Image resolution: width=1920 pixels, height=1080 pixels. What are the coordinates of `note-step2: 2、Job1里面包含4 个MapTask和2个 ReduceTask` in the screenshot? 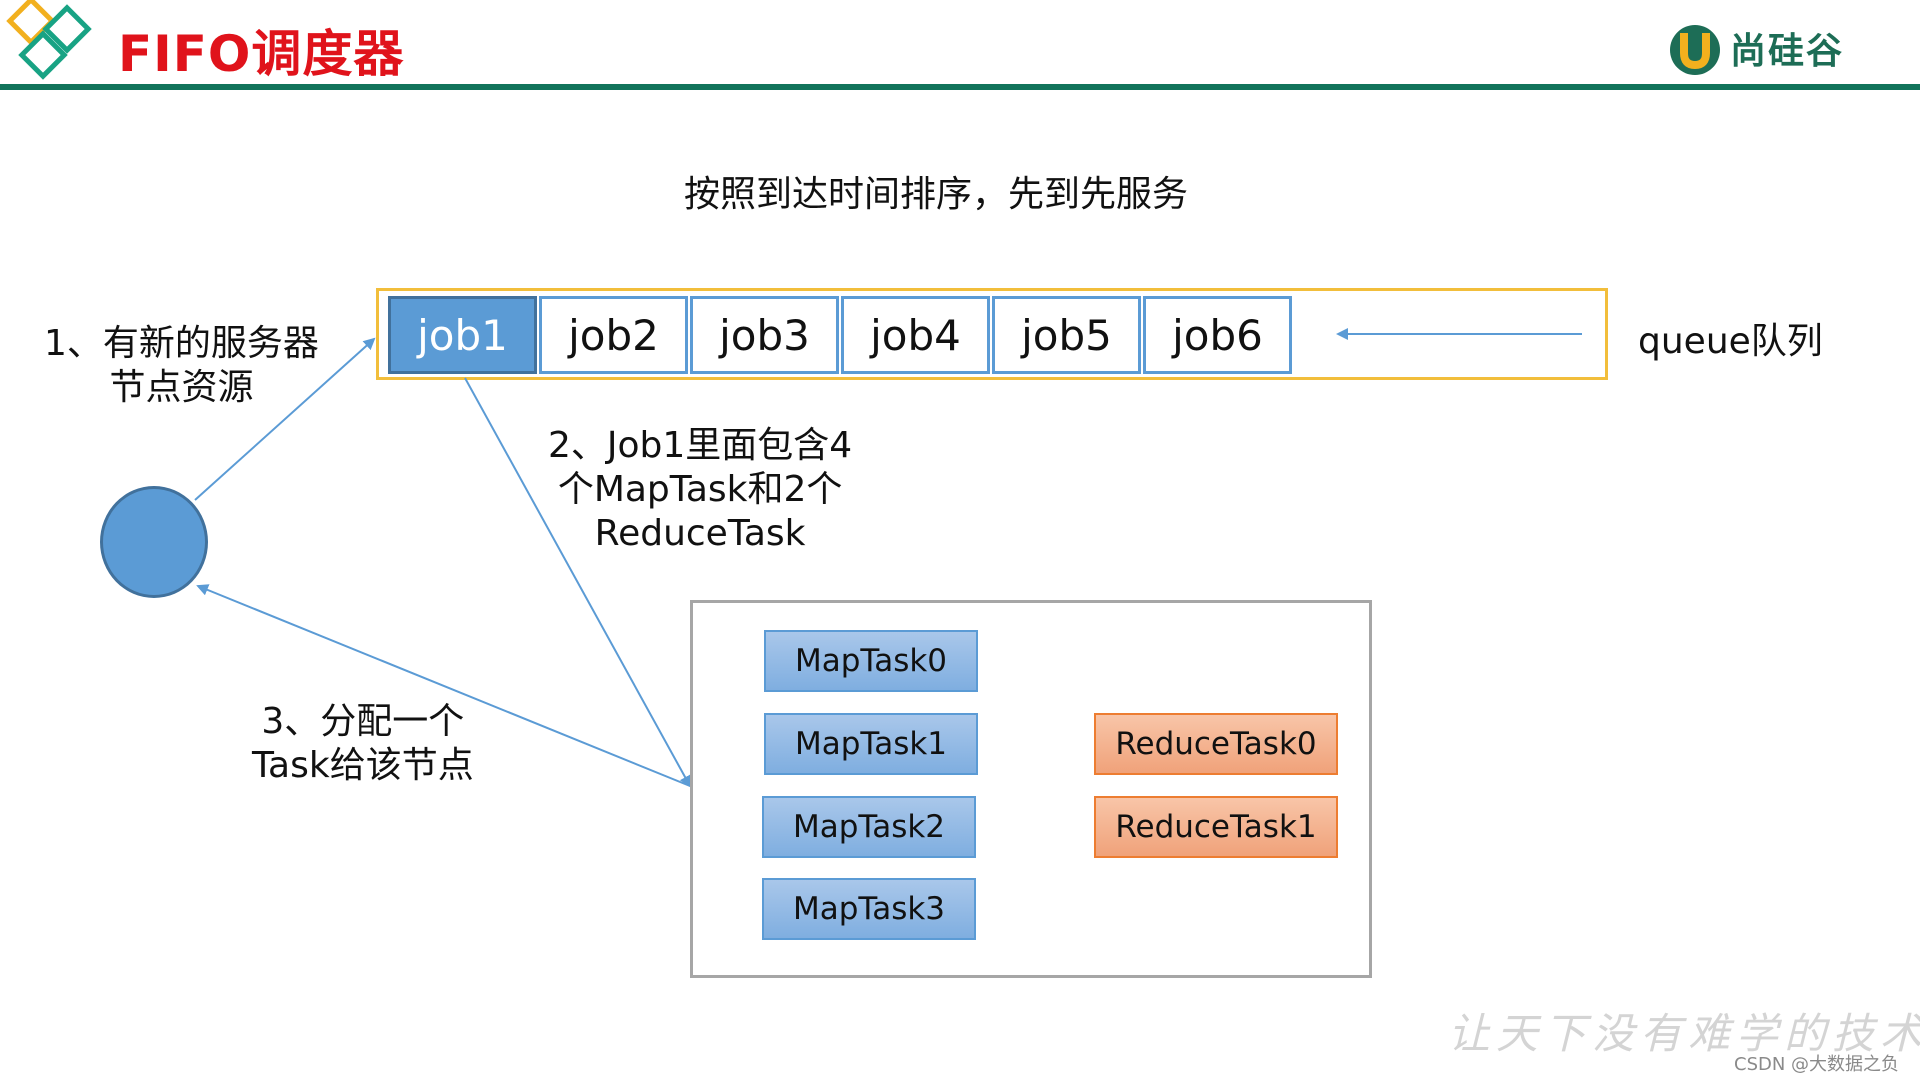 It's located at (700, 490).